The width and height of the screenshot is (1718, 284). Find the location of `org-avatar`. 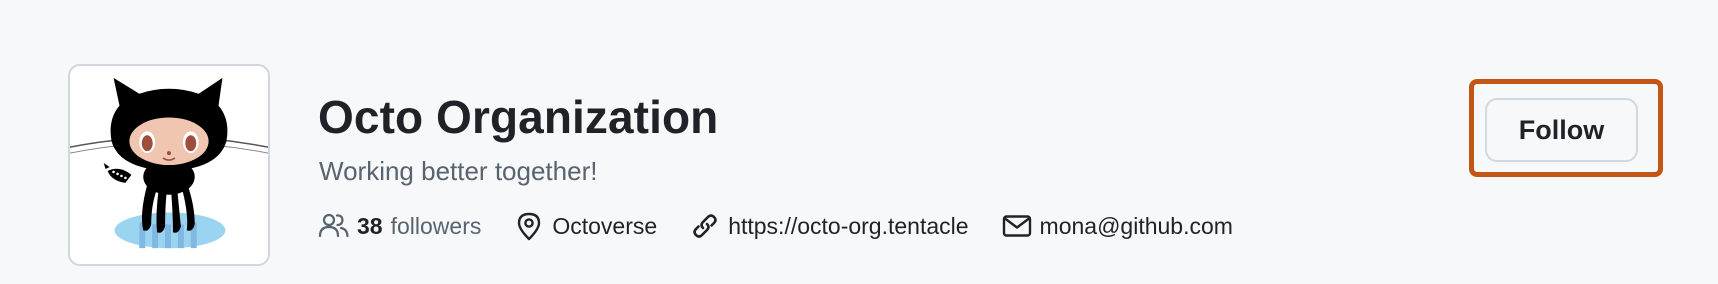

org-avatar is located at coordinates (169, 165).